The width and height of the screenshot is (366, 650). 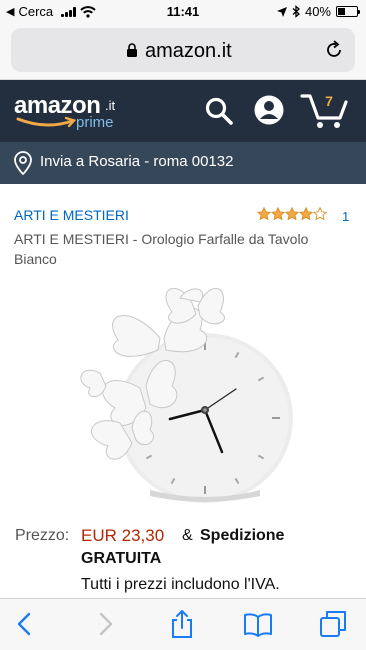 What do you see at coordinates (121, 558) in the screenshot?
I see `free-shipping-label-cont: GRATUITA` at bounding box center [121, 558].